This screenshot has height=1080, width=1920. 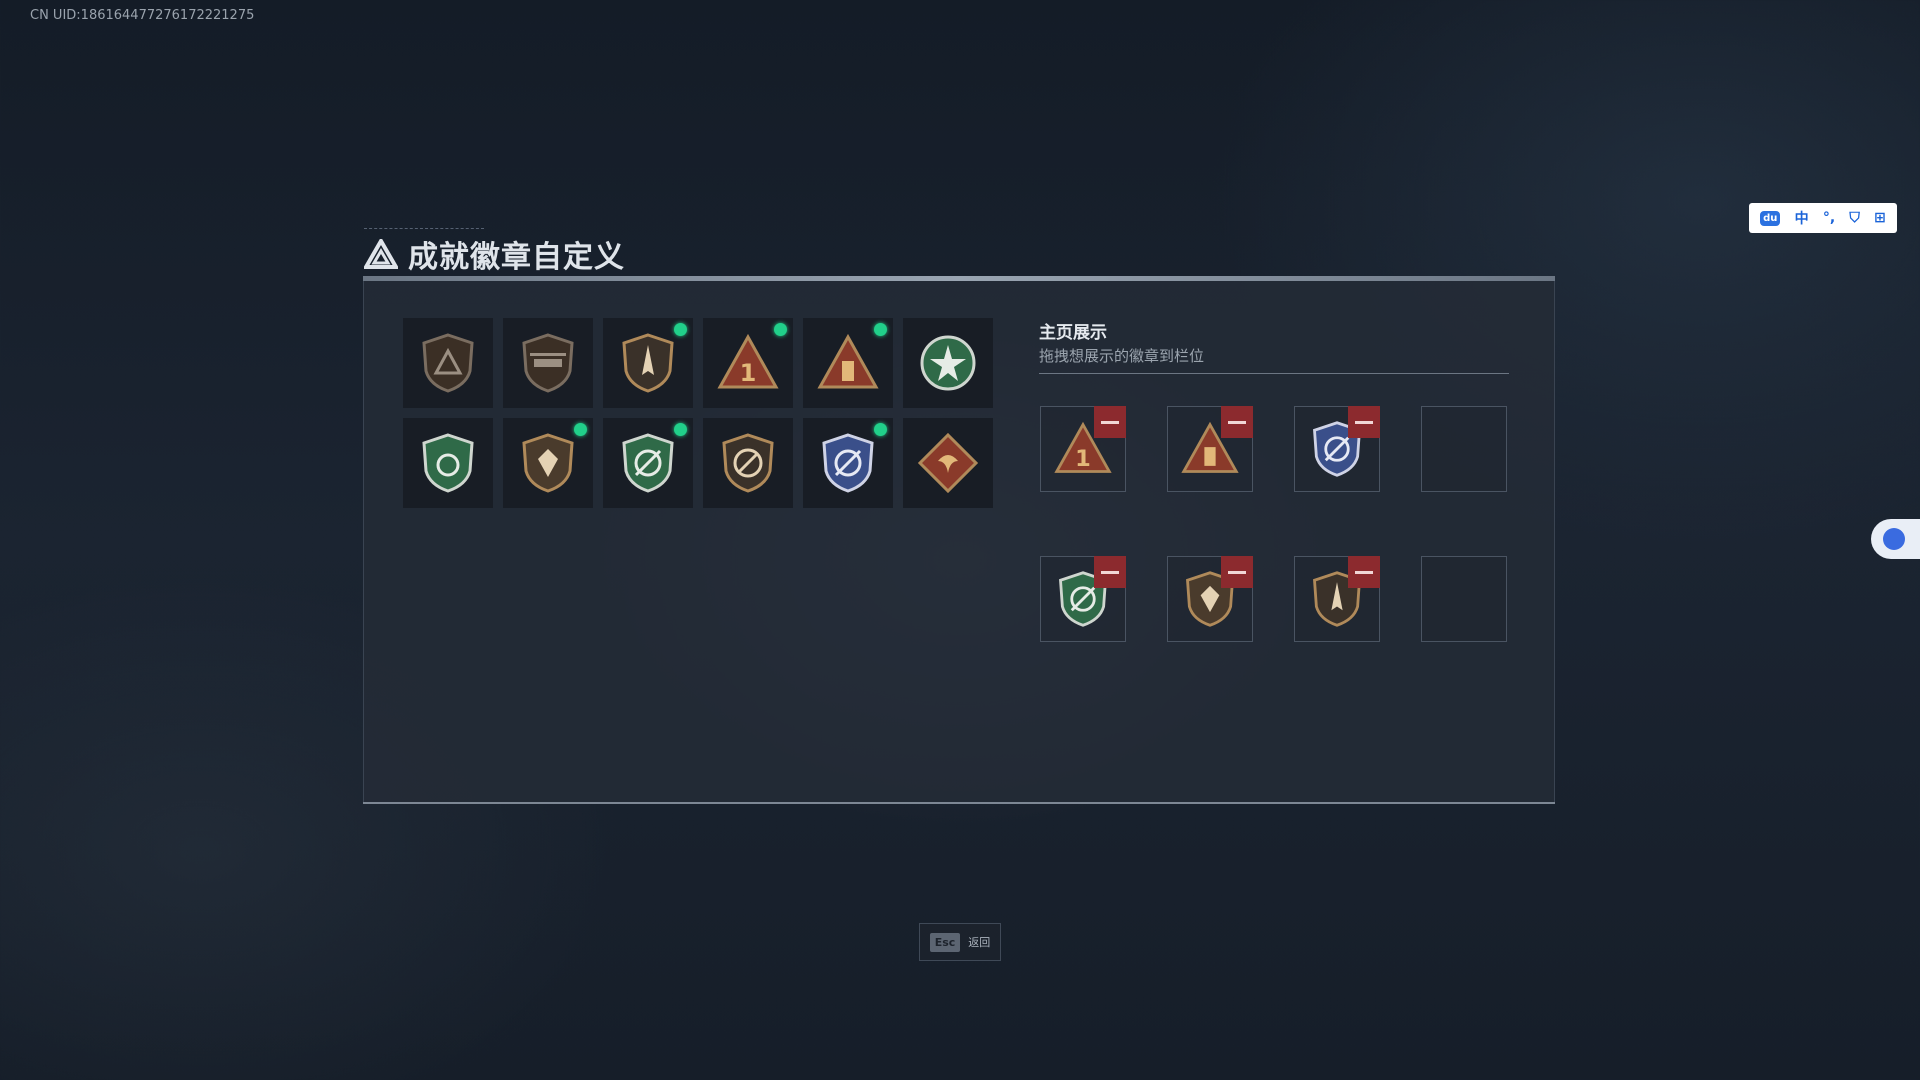 What do you see at coordinates (1829, 218) in the screenshot?
I see `ime-punct-icon: °,` at bounding box center [1829, 218].